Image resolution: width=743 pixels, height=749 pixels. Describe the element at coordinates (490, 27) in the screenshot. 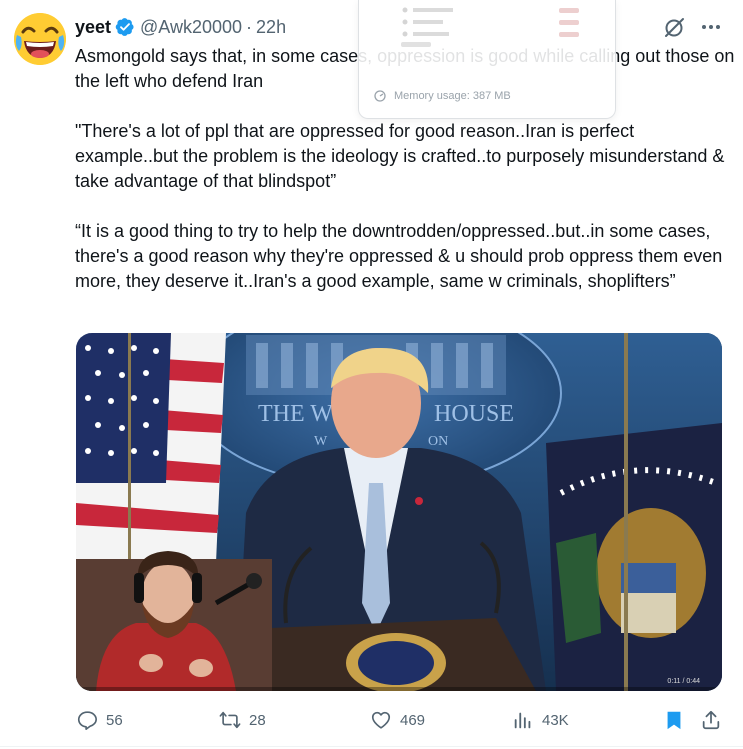

I see `popup-rows-graphic` at that location.